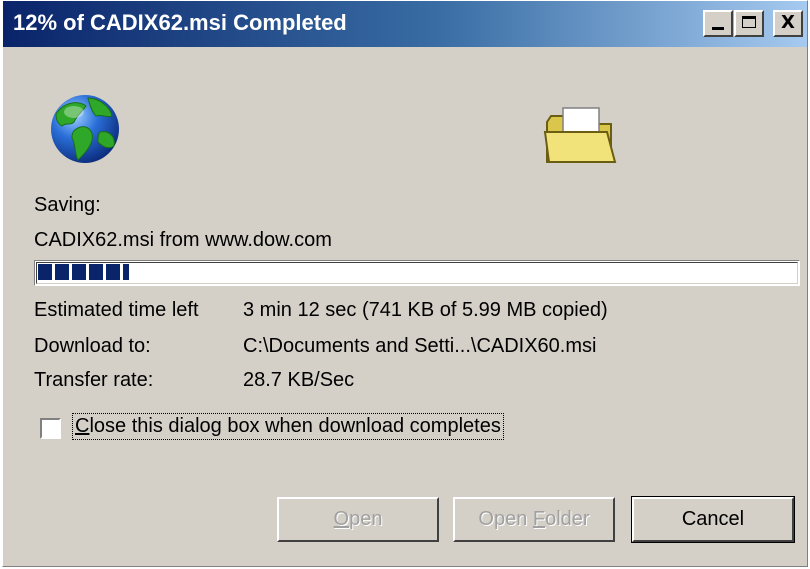 The width and height of the screenshot is (810, 569). What do you see at coordinates (718, 23) in the screenshot?
I see `minimize-button` at bounding box center [718, 23].